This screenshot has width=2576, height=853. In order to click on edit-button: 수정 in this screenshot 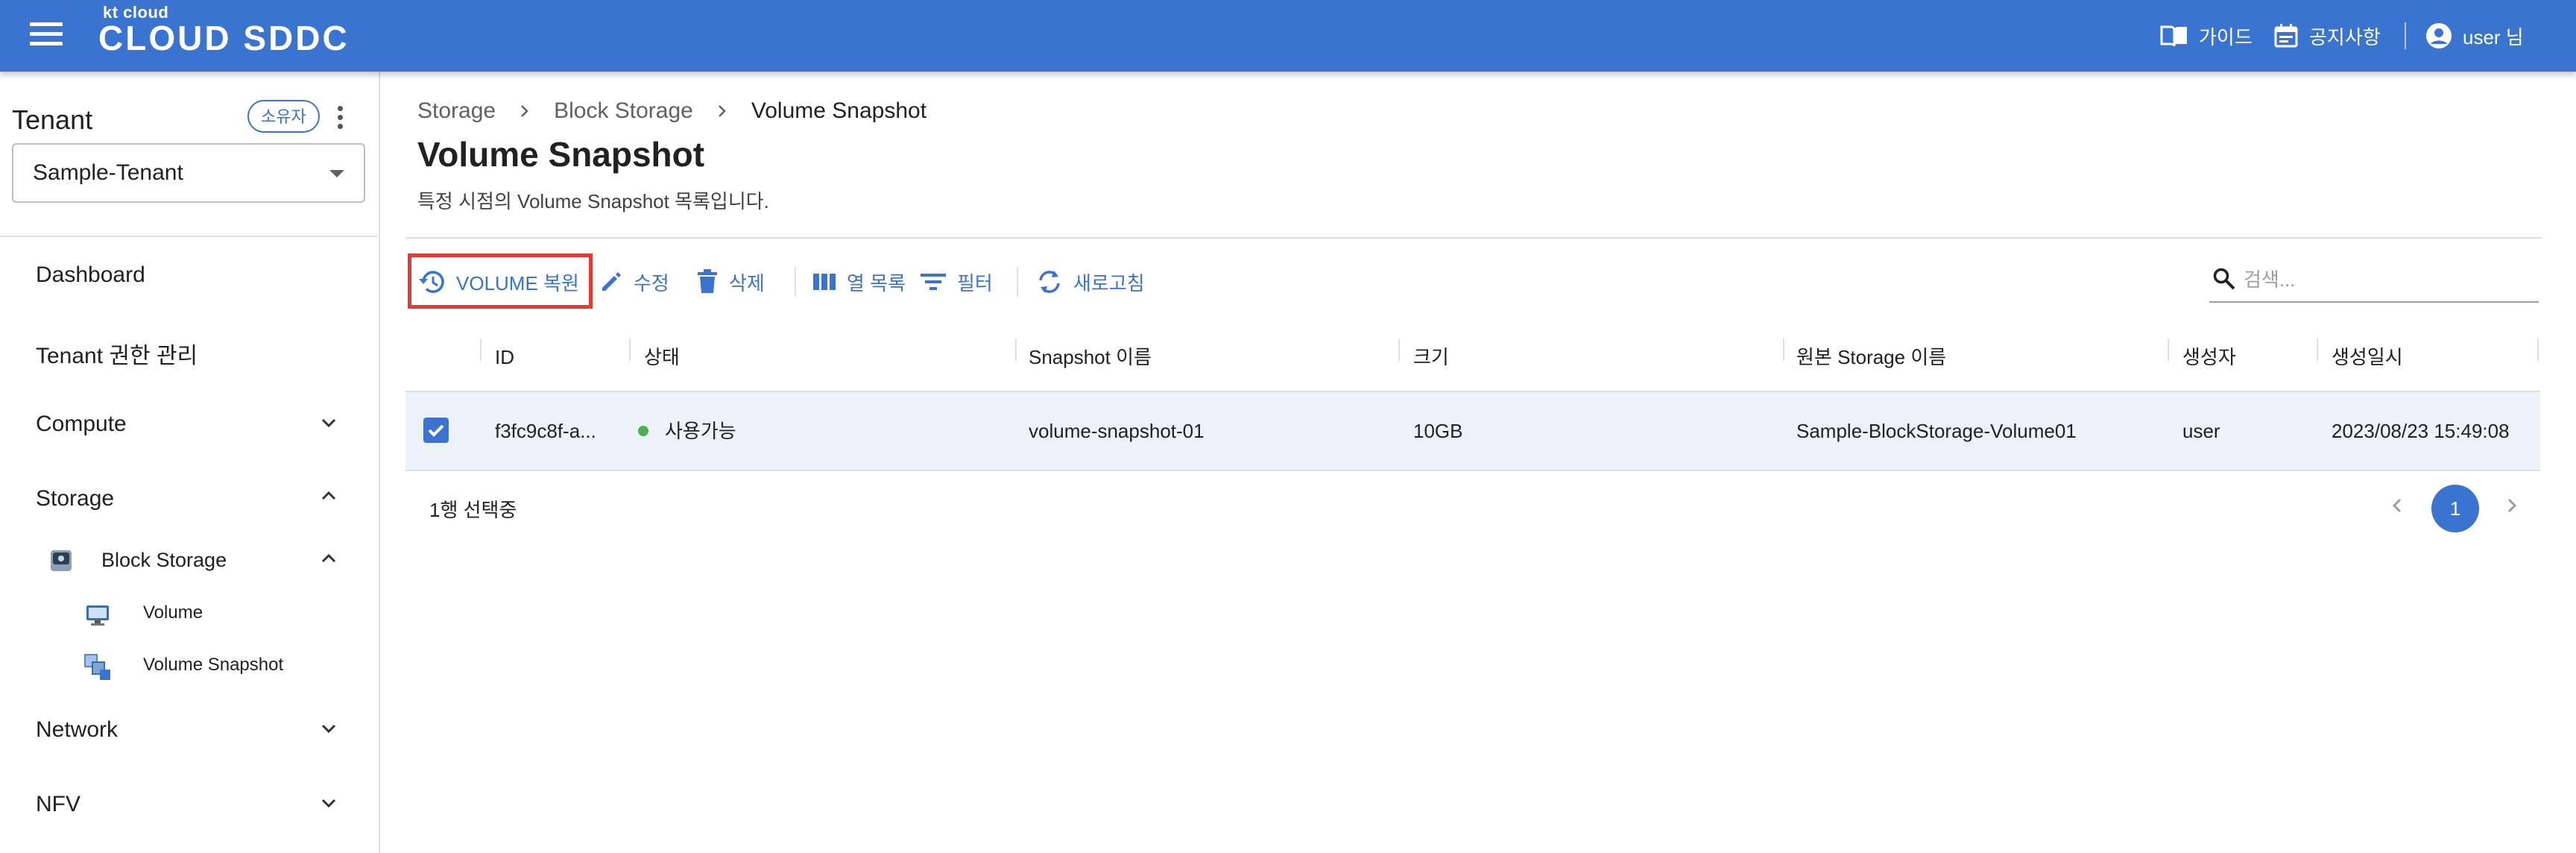, I will do `click(634, 281)`.